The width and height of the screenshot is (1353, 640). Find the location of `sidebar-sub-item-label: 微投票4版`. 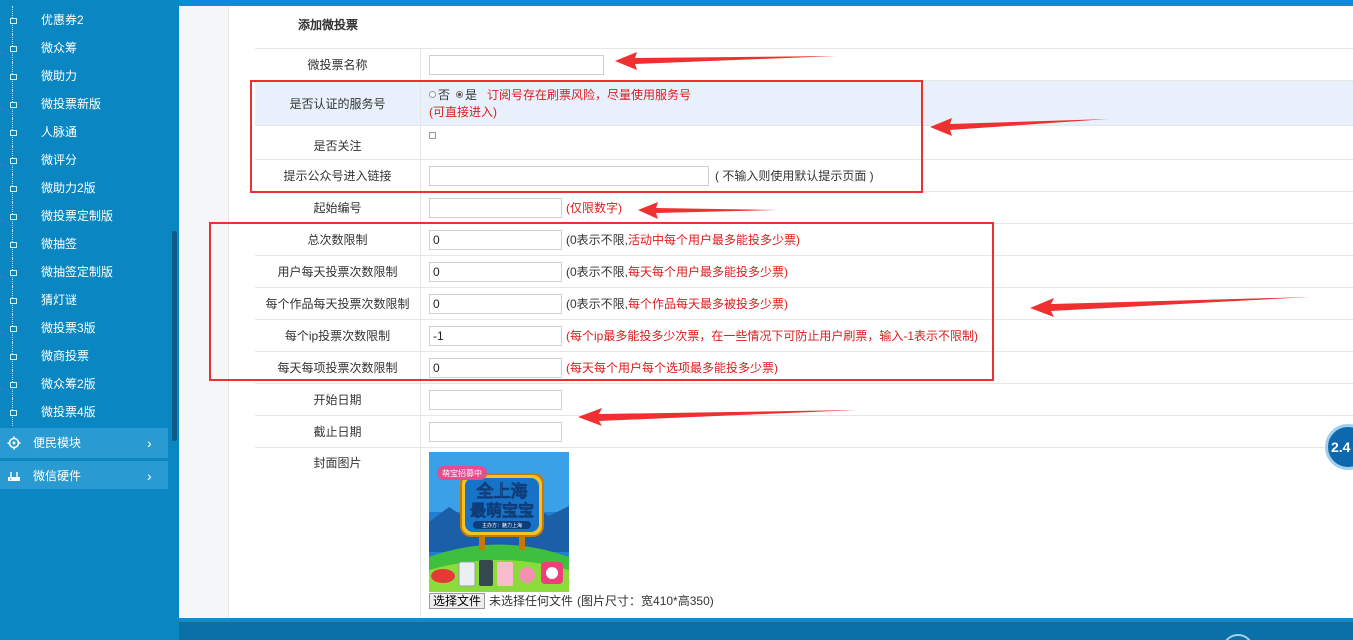

sidebar-sub-item-label: 微投票4版 is located at coordinates (68, 412).